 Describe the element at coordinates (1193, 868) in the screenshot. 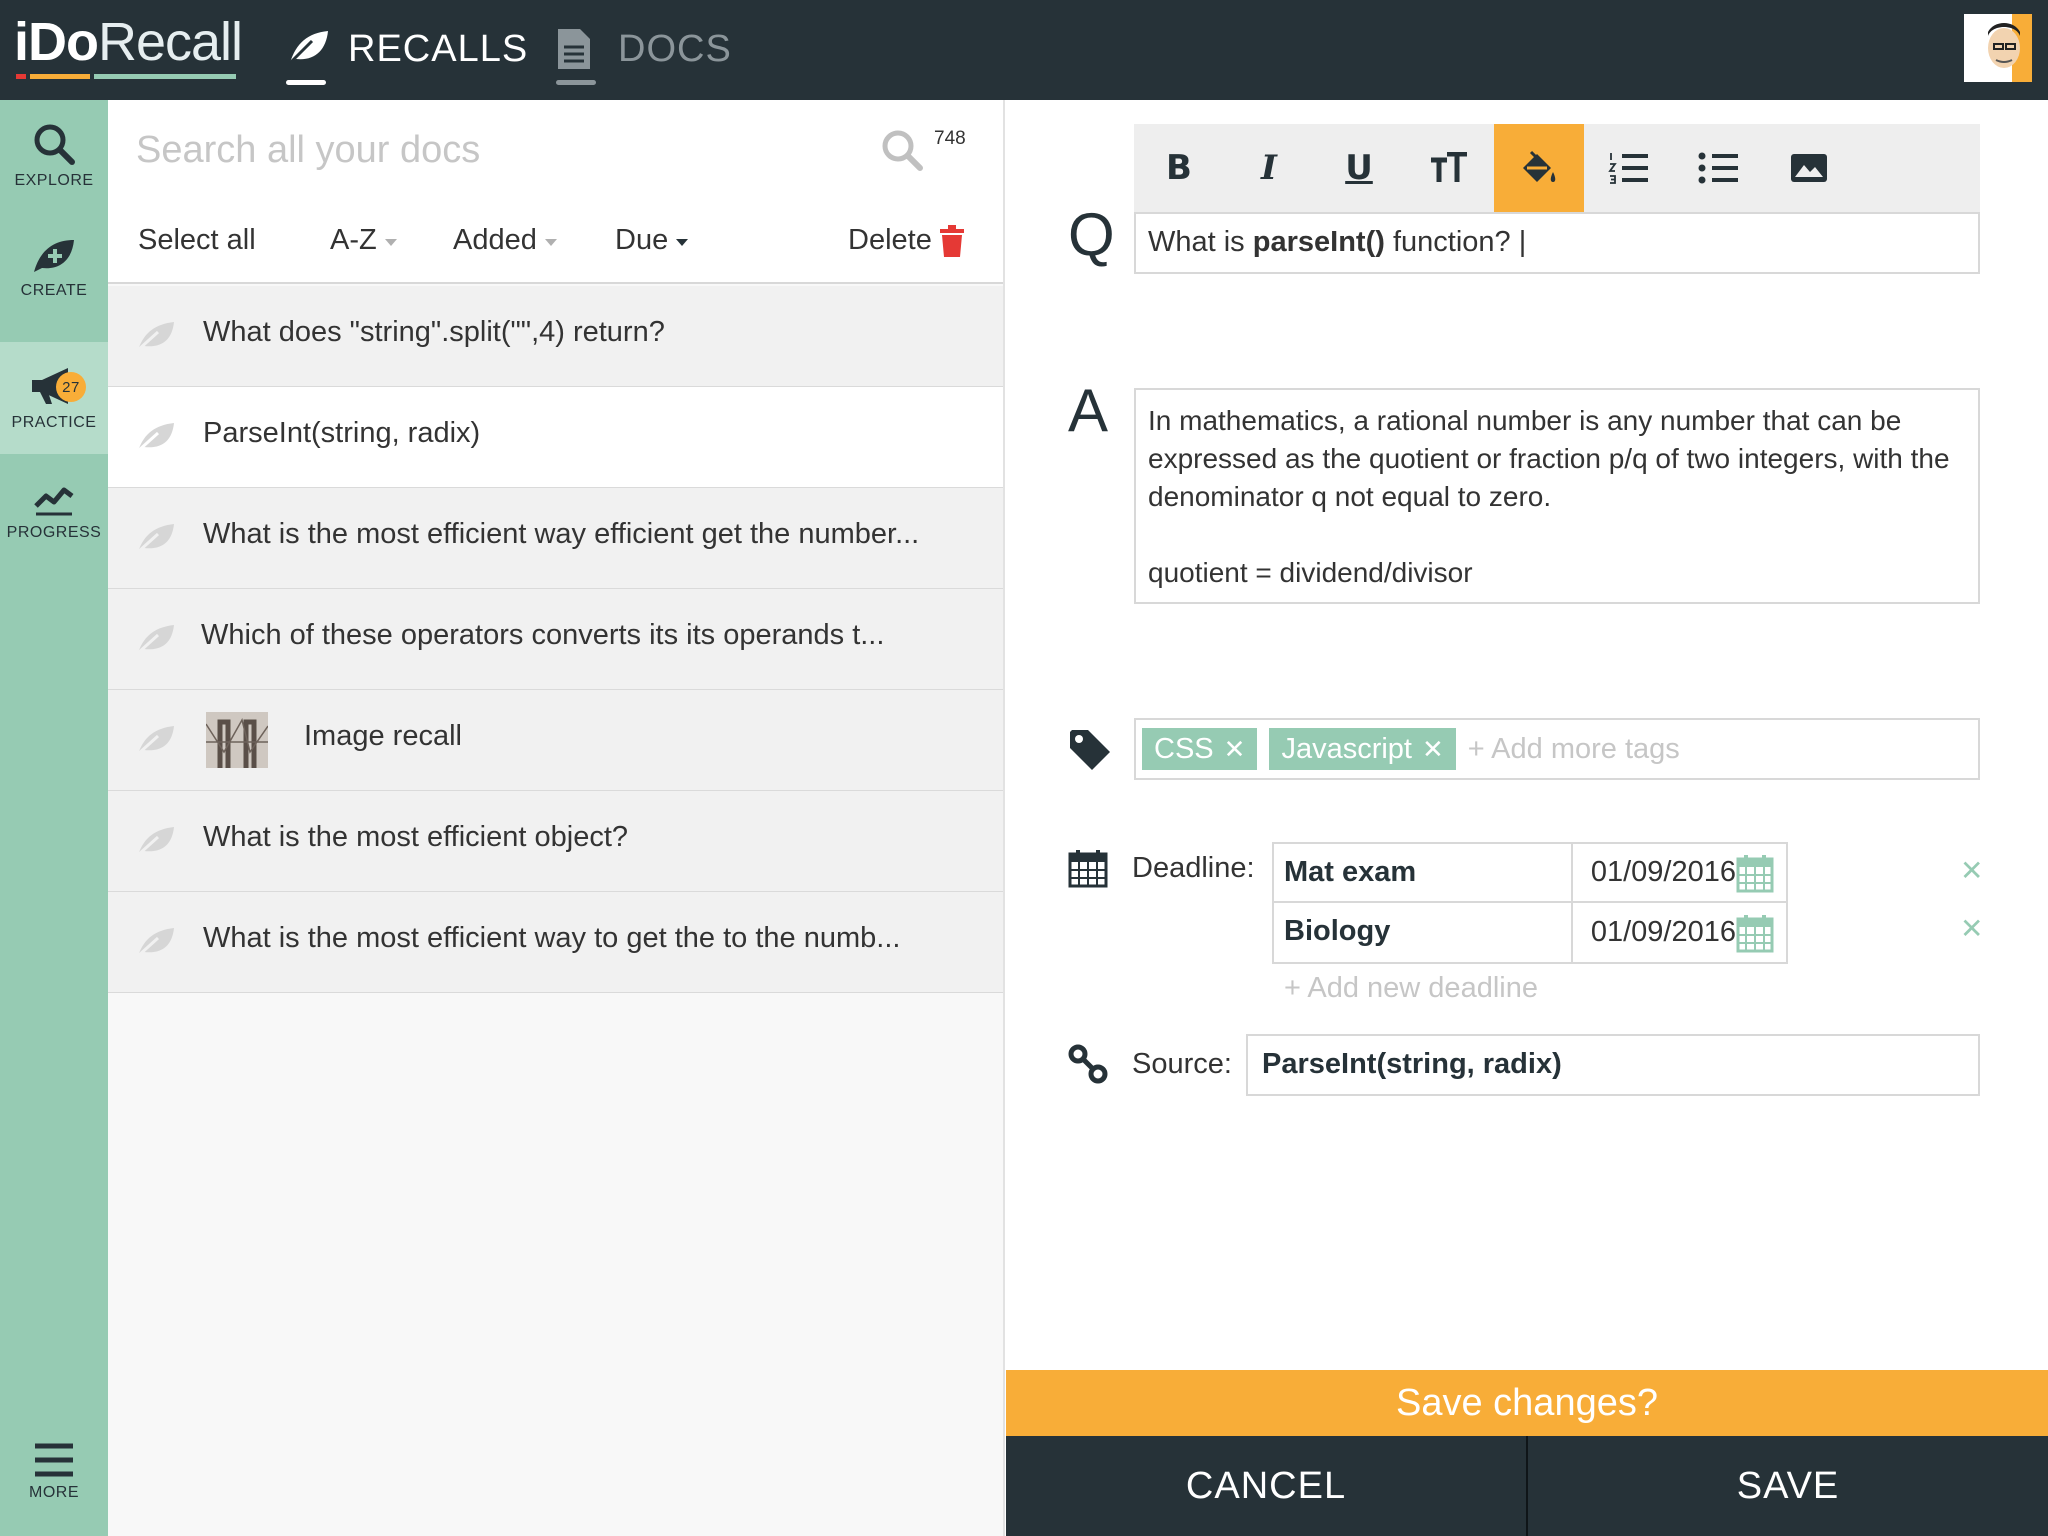

I see `deadline-label: Deadline:` at that location.